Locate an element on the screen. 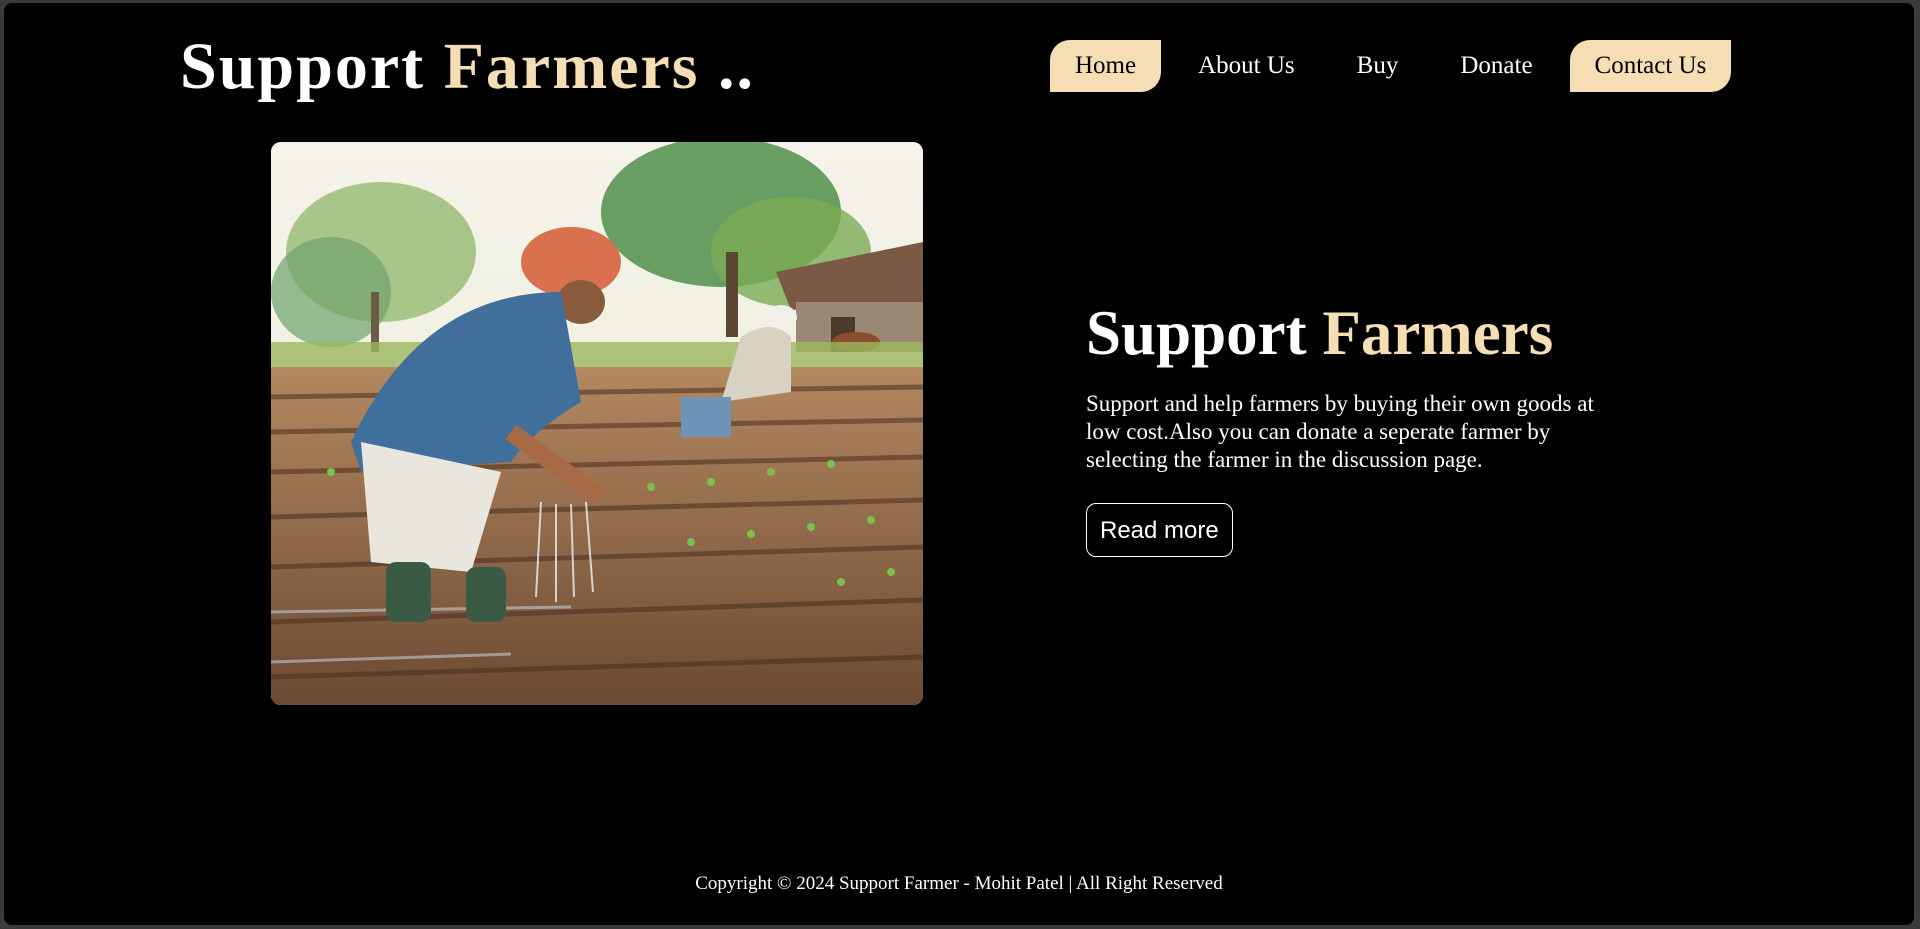 The height and width of the screenshot is (929, 1920). nav-home: Home is located at coordinates (1106, 66).